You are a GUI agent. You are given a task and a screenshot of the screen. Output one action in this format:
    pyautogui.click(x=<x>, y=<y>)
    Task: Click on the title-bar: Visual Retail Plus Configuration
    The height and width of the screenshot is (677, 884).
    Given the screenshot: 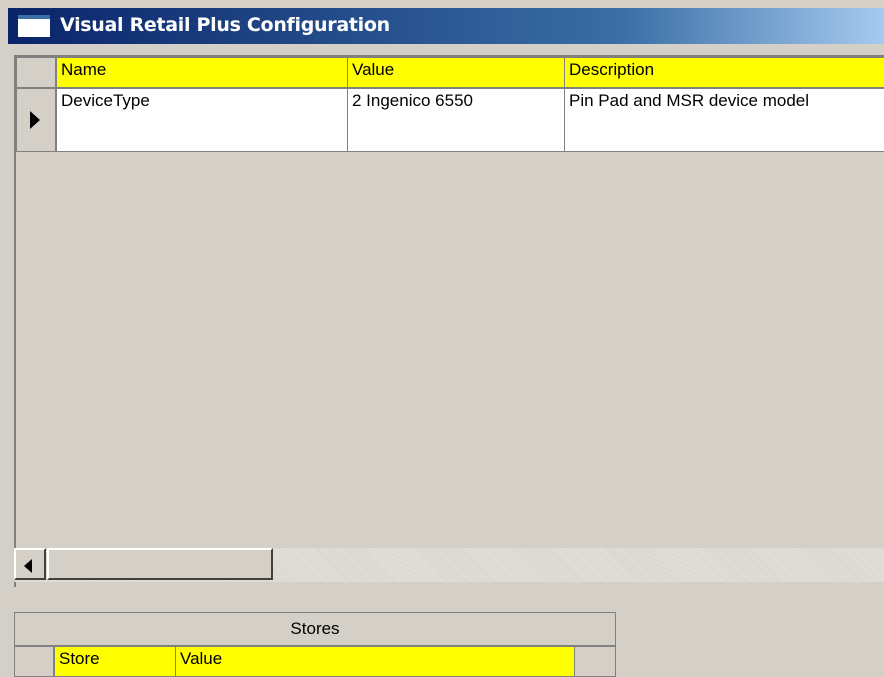 What is the action you would take?
    pyautogui.click(x=446, y=26)
    